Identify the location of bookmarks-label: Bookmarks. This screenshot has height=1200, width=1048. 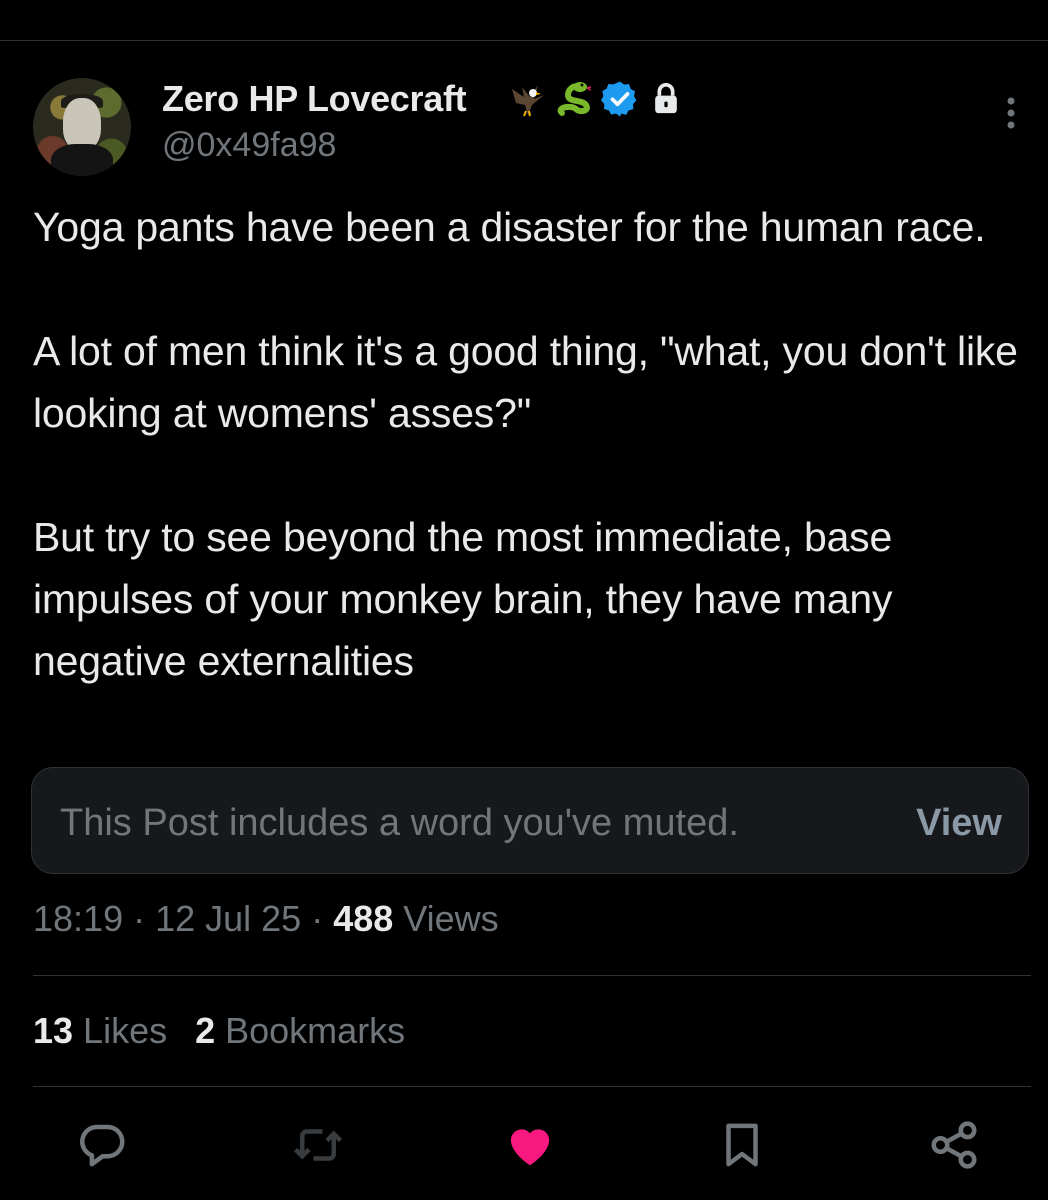
(310, 1030).